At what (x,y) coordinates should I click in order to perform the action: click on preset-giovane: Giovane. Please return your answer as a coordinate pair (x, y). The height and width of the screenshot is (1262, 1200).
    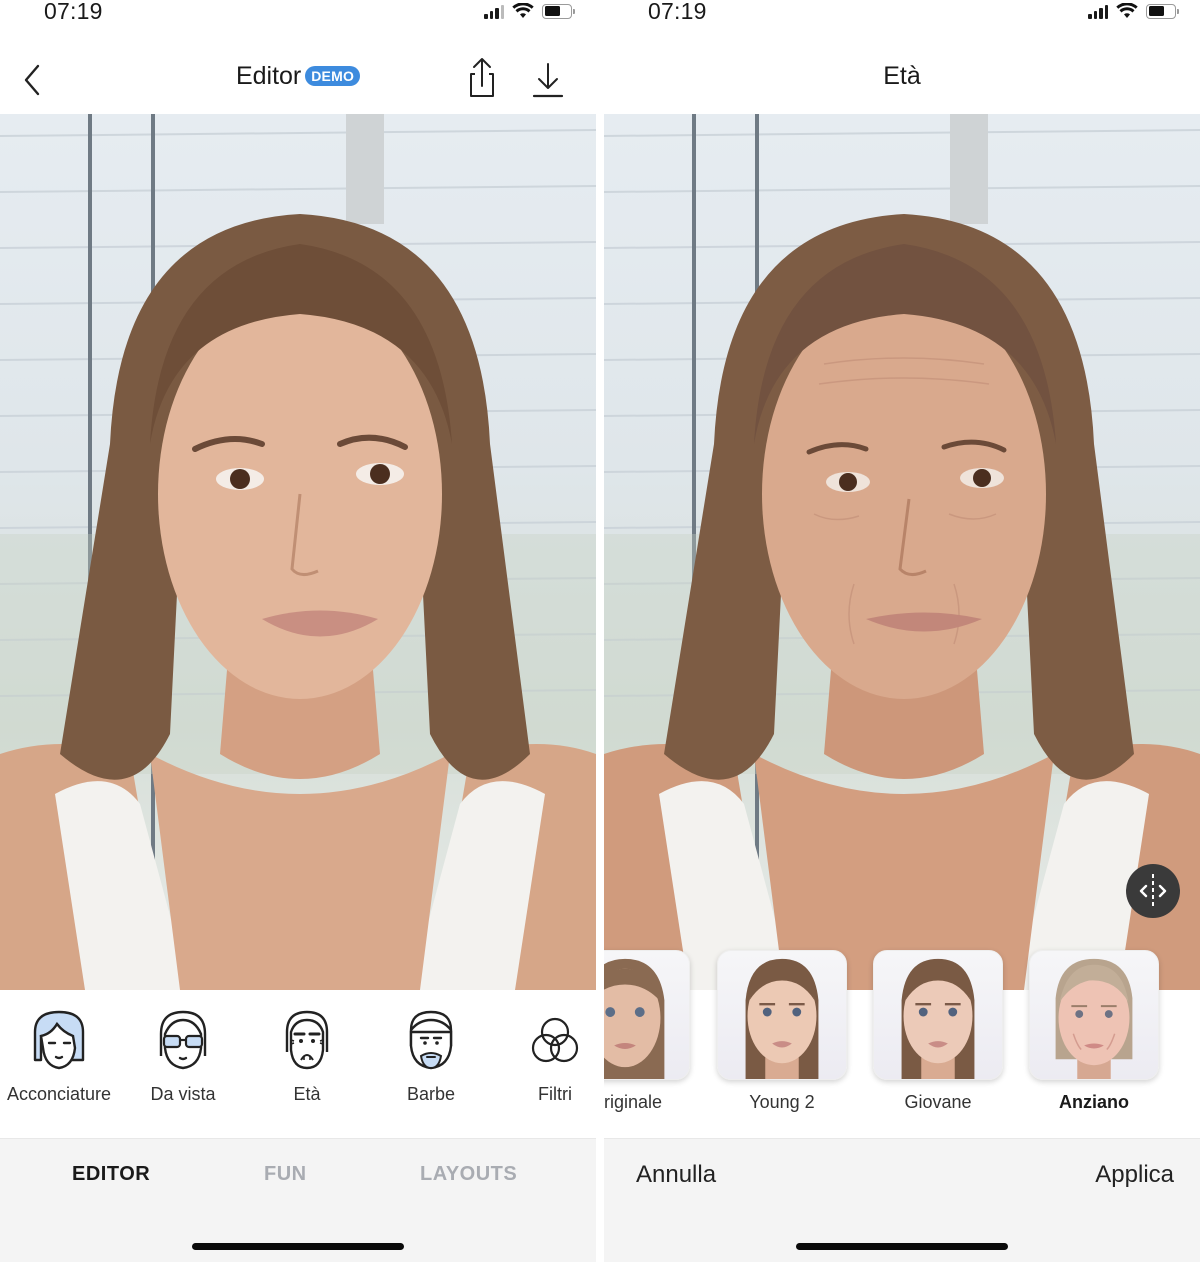
    Looking at the image, I should click on (938, 1031).